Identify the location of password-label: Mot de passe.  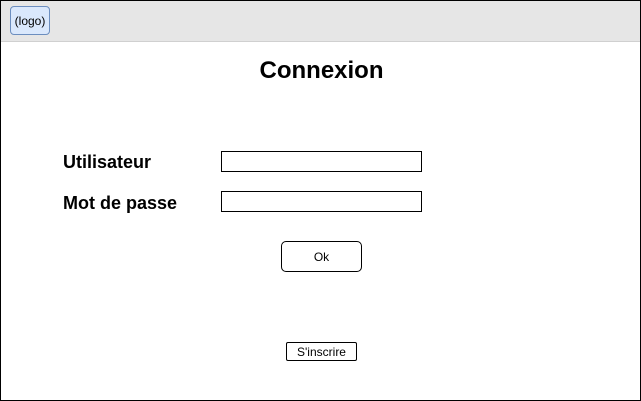
(120, 203).